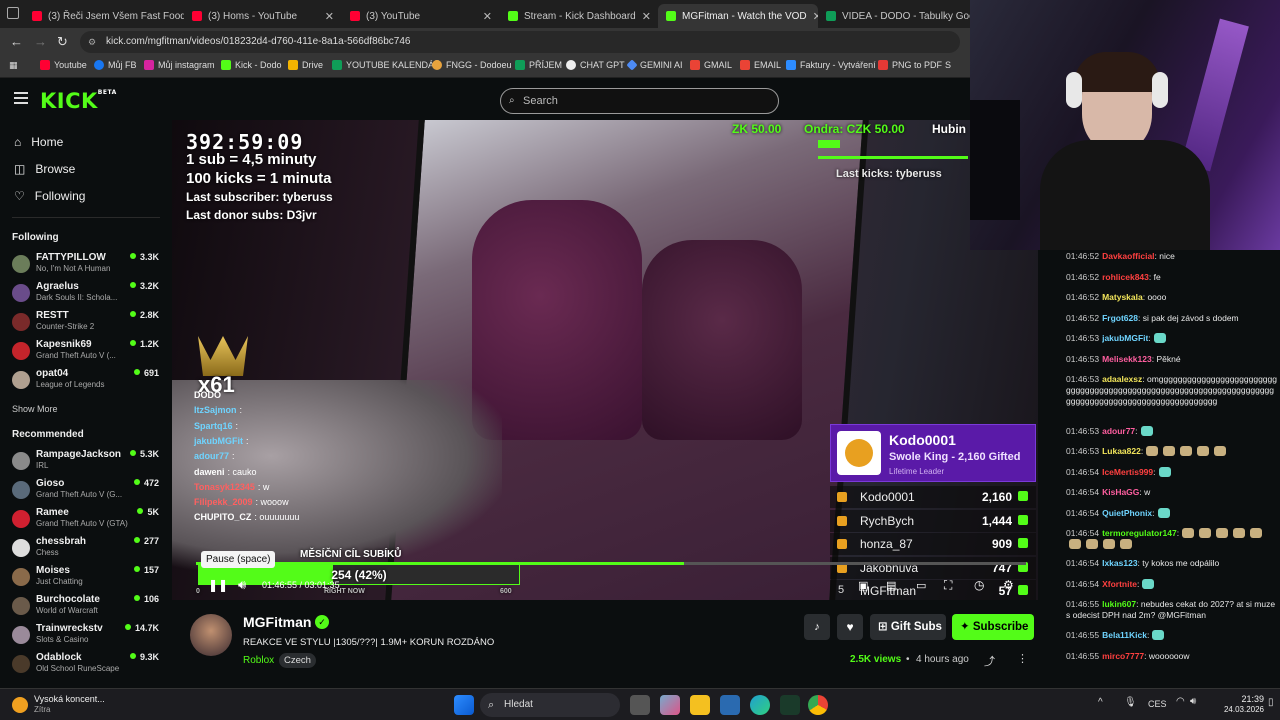 The height and width of the screenshot is (720, 1280). I want to click on site-info-icon: ⚙, so click(92, 42).